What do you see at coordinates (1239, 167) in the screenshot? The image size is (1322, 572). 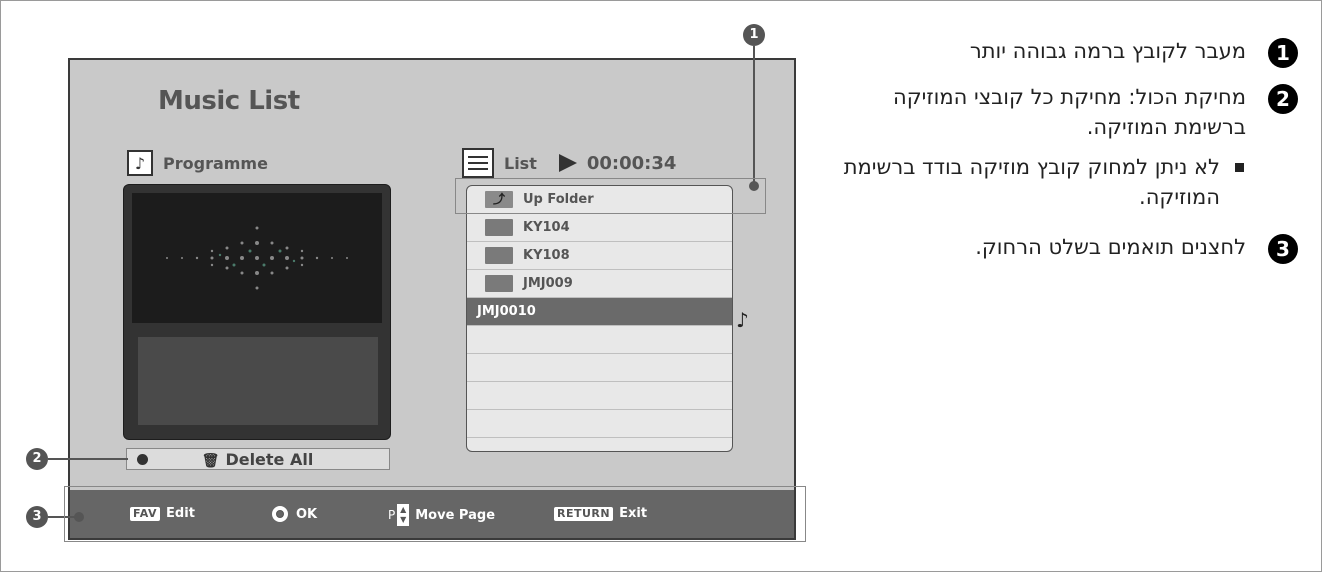 I see `bullet-square-icon` at bounding box center [1239, 167].